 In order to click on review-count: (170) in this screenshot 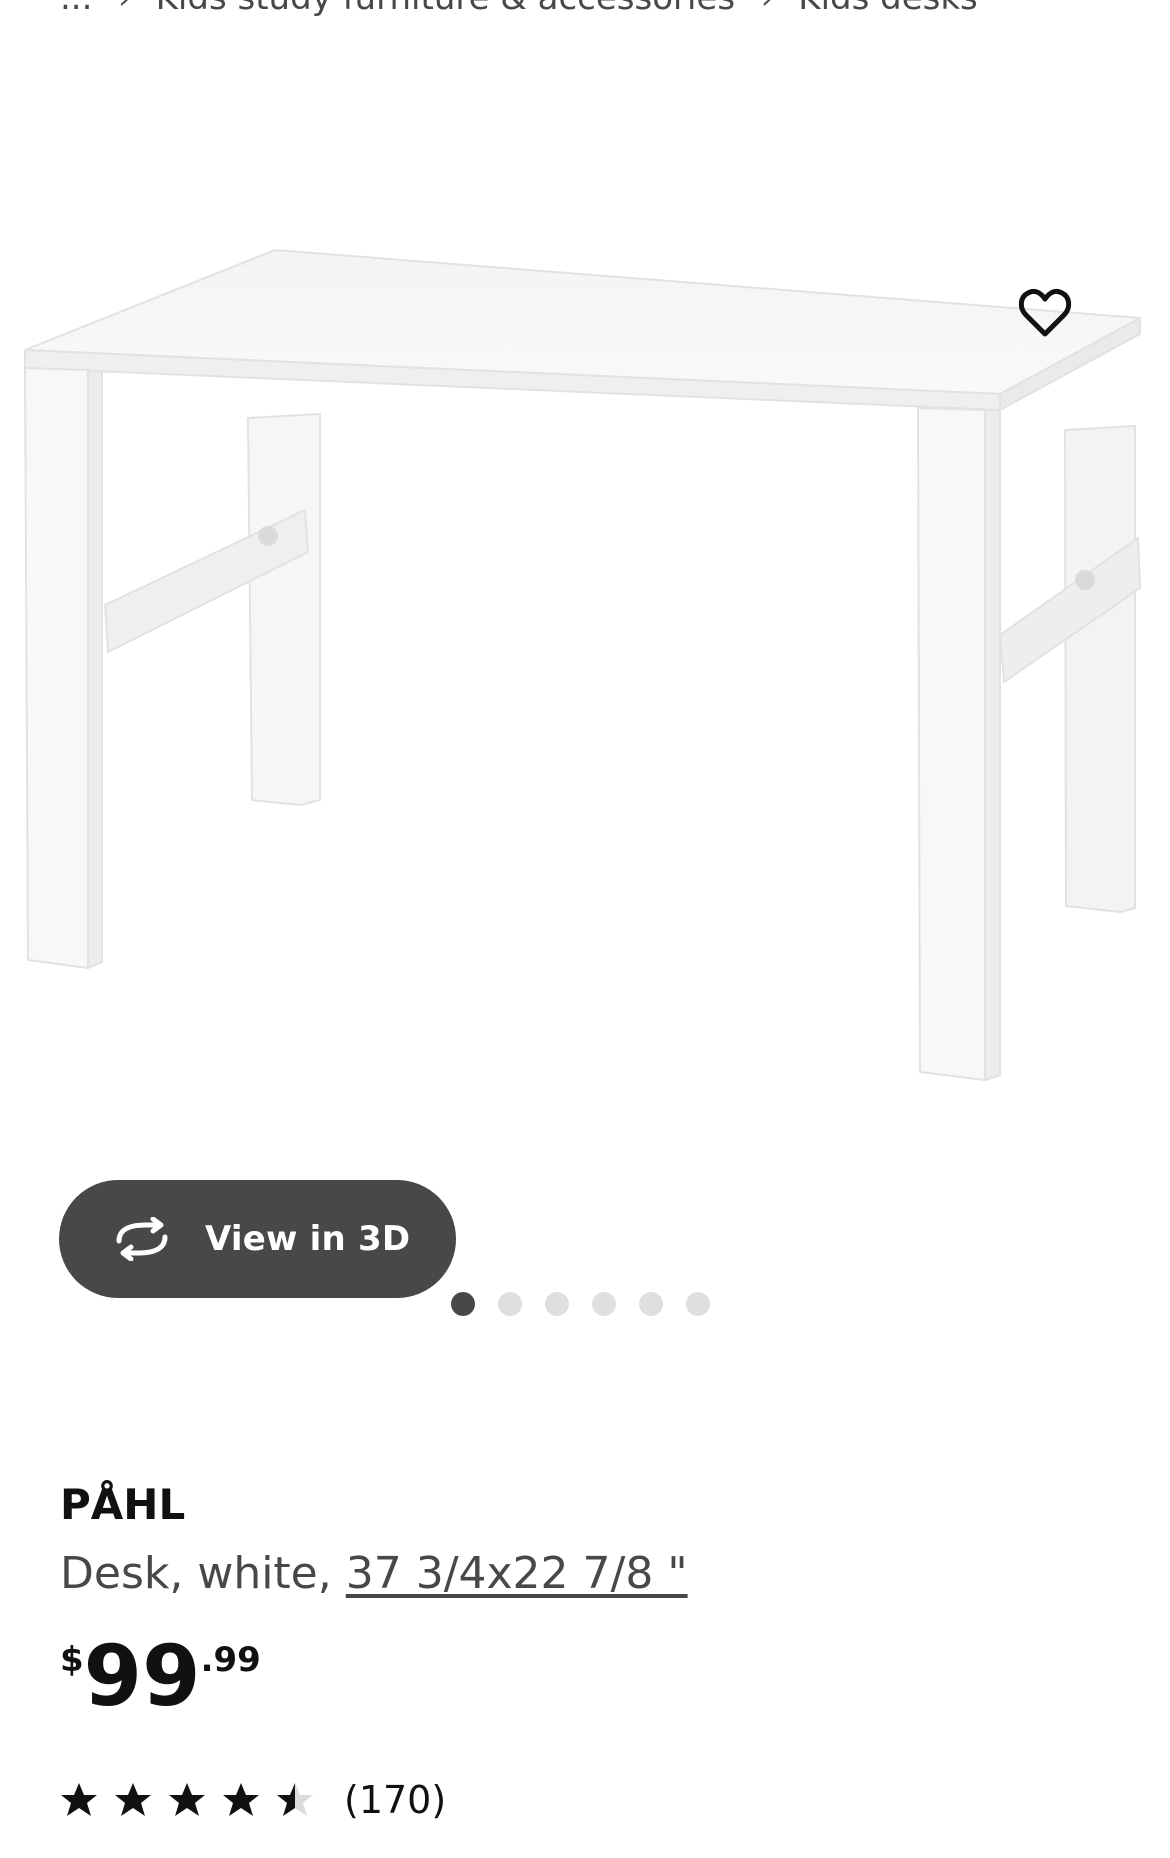, I will do `click(395, 1800)`.